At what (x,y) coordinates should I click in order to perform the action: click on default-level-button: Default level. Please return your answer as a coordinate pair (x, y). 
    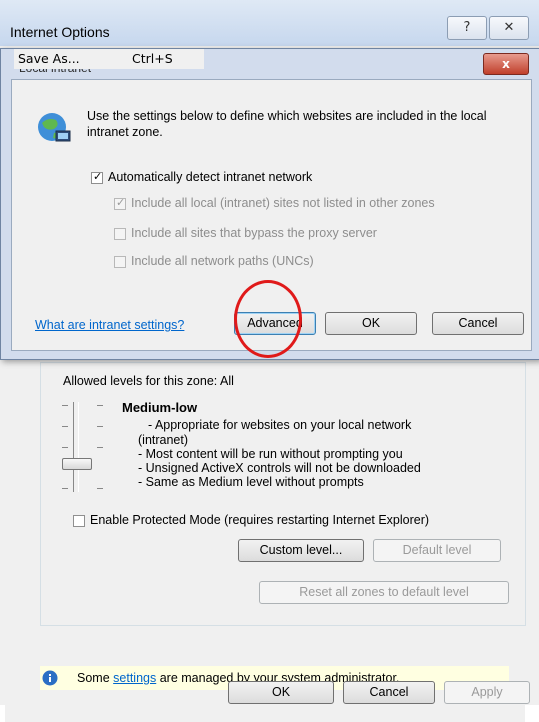
    Looking at the image, I should click on (437, 550).